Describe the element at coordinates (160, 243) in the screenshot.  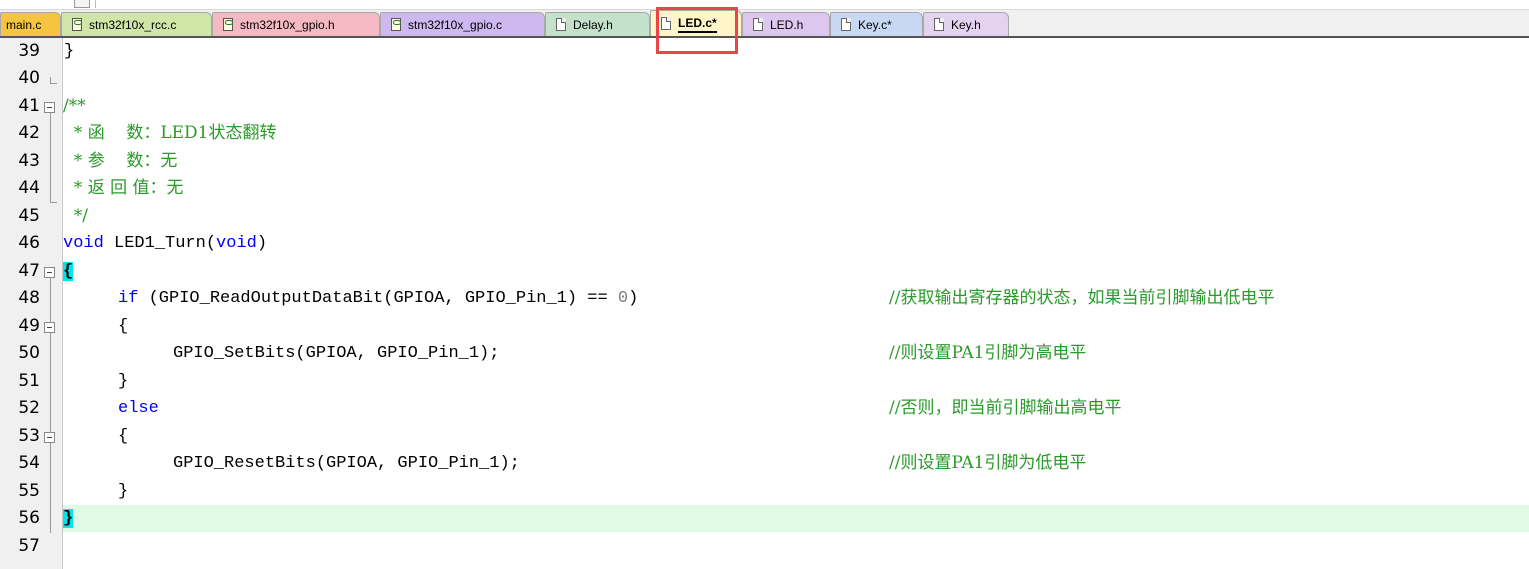
I see `code-text: LED1_Turn(` at that location.